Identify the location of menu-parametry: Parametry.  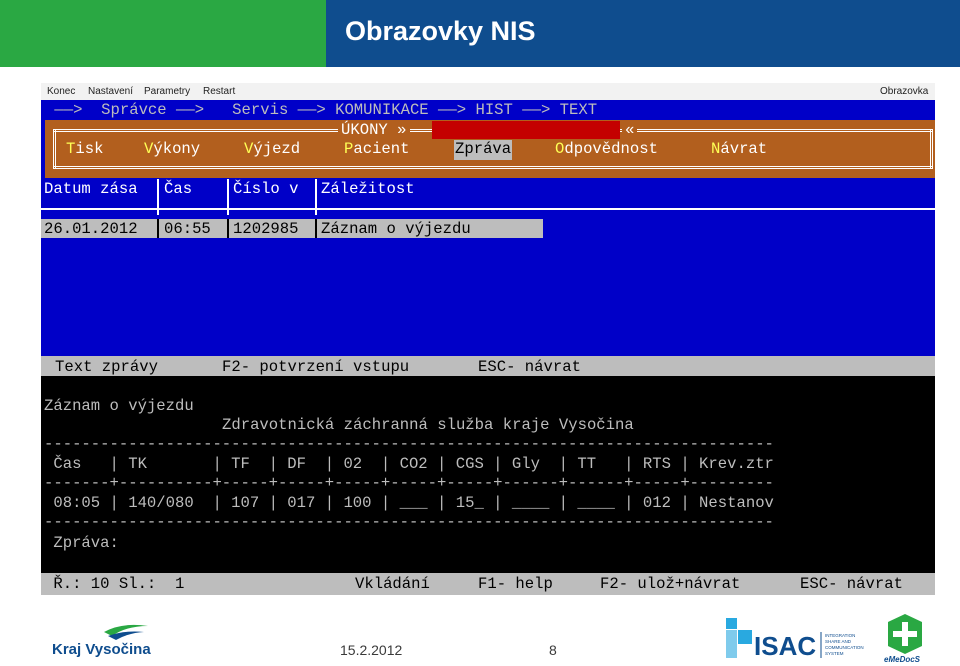
(167, 91).